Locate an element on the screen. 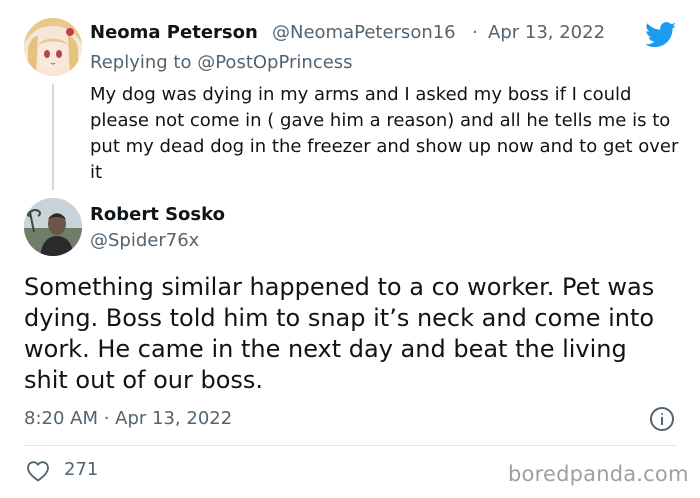 The image size is (700, 498). avatar-robert-sosko is located at coordinates (53, 227).